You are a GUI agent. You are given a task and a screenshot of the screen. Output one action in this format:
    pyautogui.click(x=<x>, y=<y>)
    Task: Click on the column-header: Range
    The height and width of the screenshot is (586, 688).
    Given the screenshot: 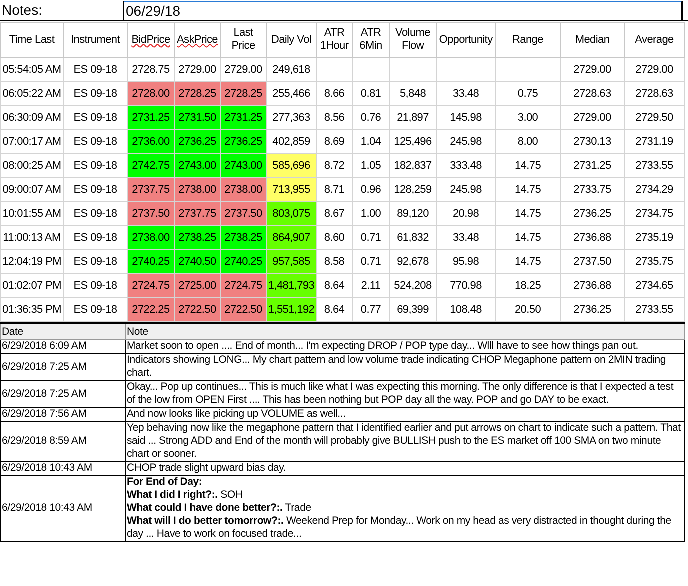 What is the action you would take?
    pyautogui.click(x=528, y=40)
    